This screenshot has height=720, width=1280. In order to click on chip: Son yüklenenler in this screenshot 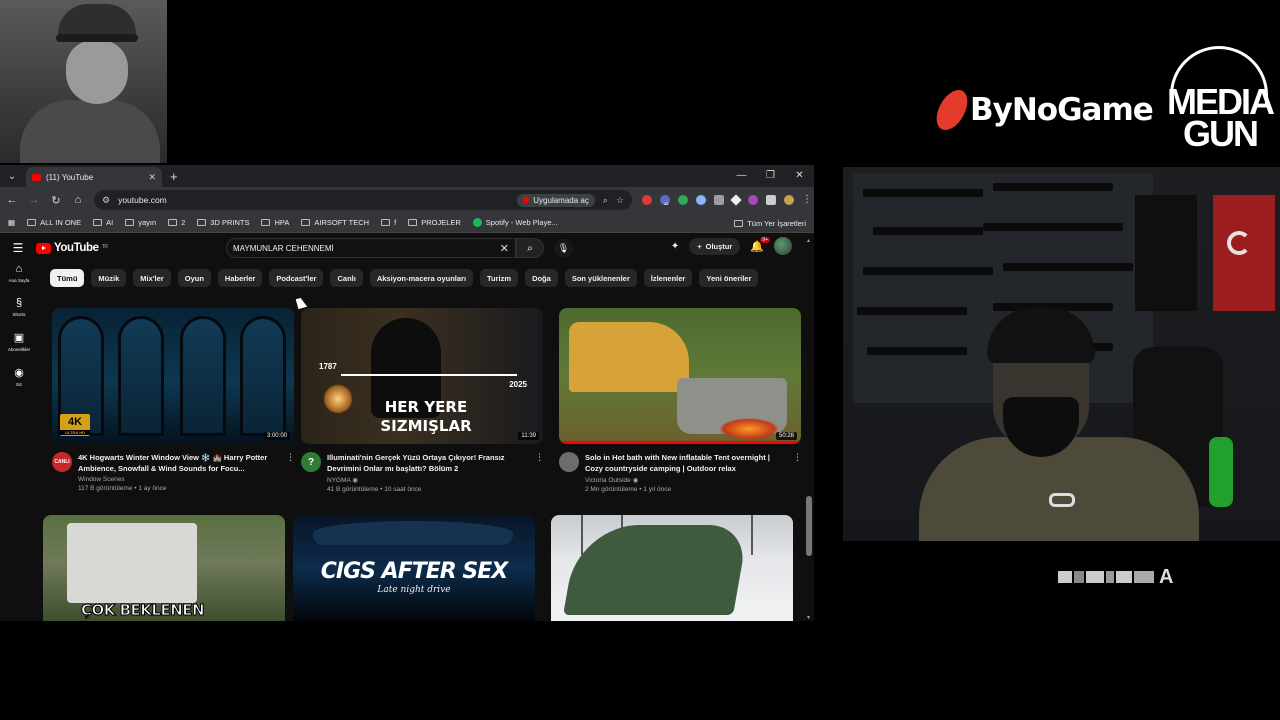, I will do `click(600, 278)`.